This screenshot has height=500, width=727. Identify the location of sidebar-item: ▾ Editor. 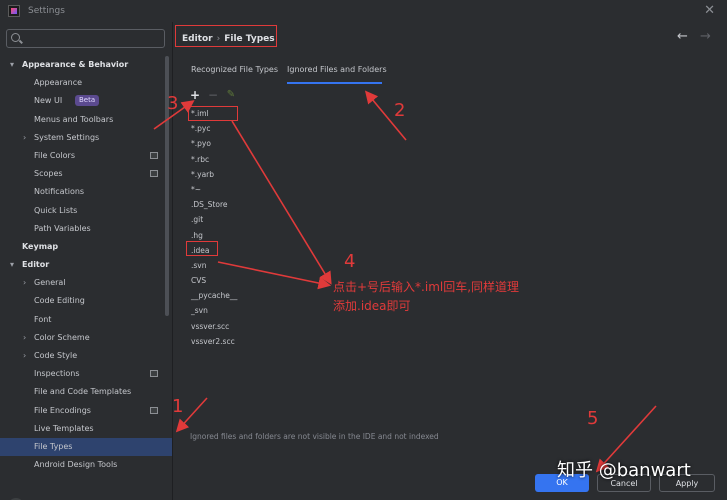
(86, 265).